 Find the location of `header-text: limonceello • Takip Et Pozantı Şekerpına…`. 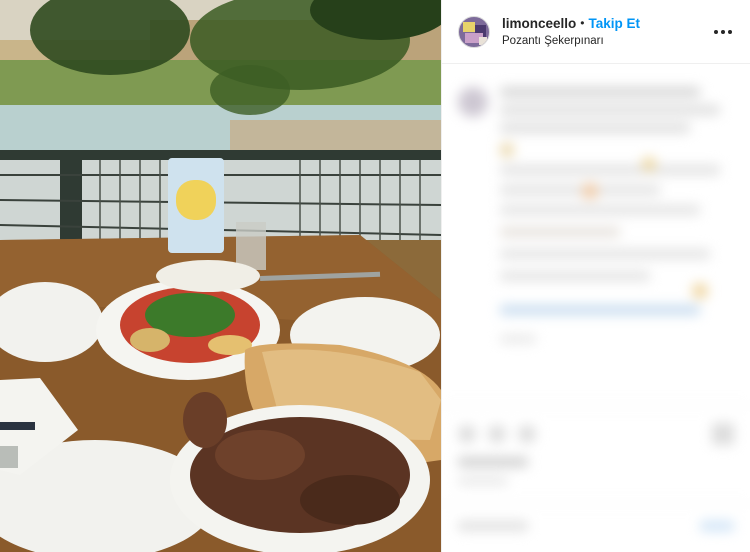

header-text: limonceello • Takip Et Pozantı Şekerpına… is located at coordinates (606, 32).